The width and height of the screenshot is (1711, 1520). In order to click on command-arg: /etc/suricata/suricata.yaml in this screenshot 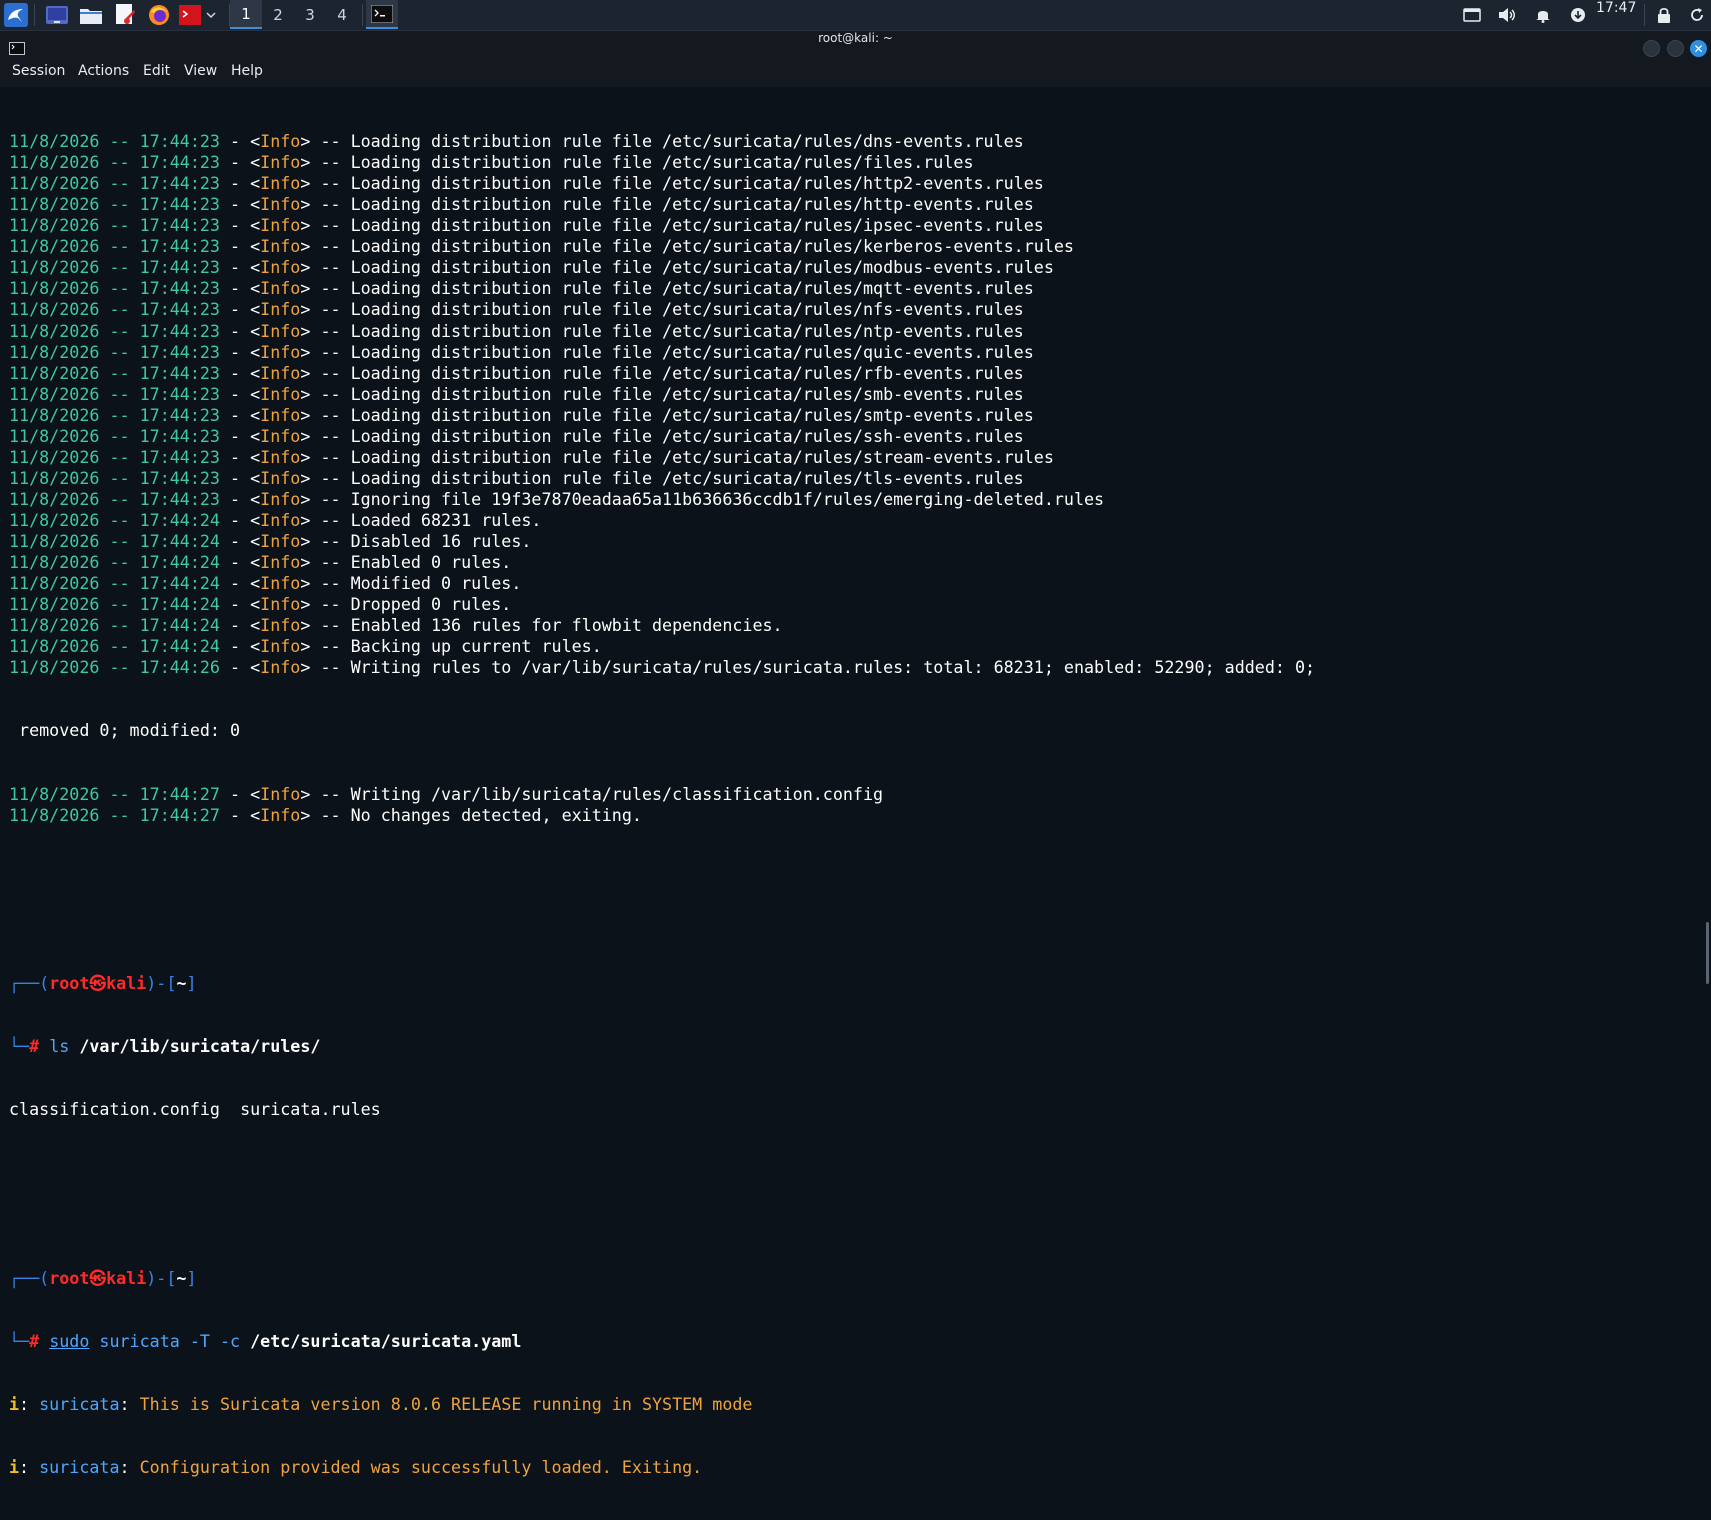, I will do `click(386, 1340)`.